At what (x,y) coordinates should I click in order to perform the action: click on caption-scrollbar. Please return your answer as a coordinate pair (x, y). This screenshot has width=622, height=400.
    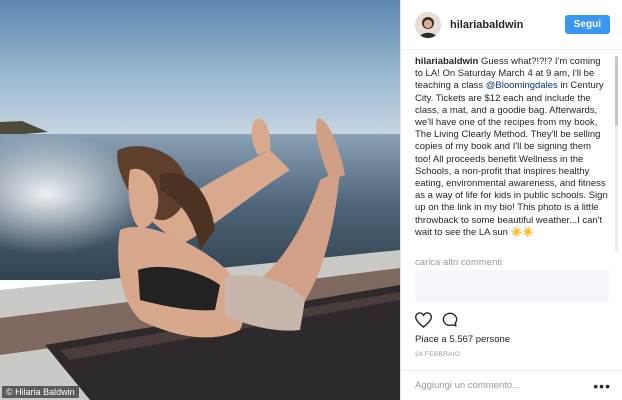
    Looking at the image, I should click on (616, 154).